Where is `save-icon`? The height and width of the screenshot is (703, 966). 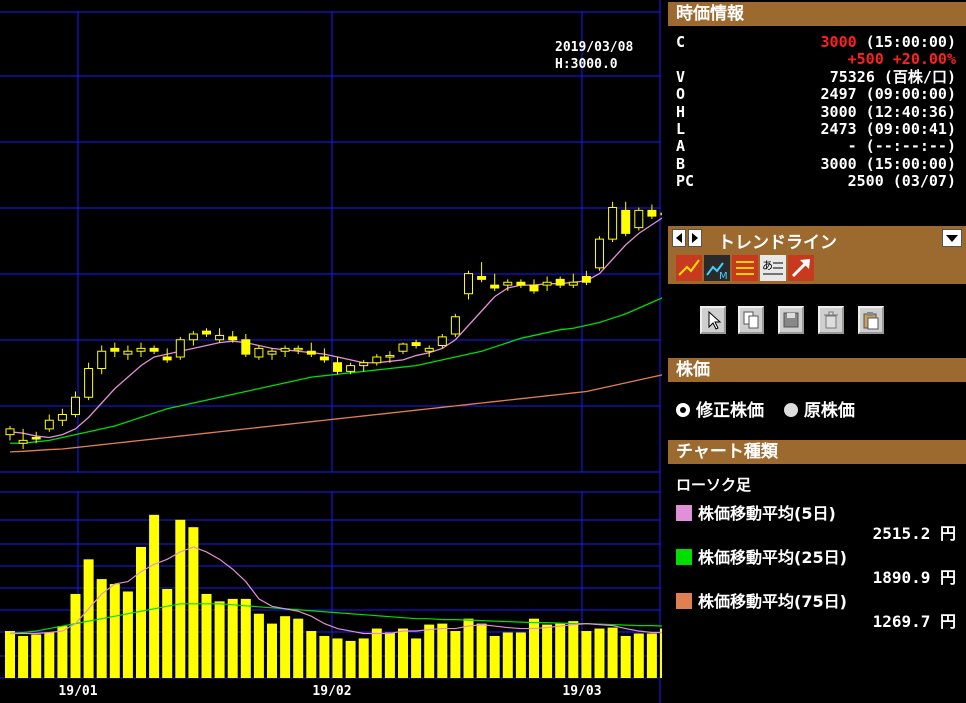 save-icon is located at coordinates (791, 320).